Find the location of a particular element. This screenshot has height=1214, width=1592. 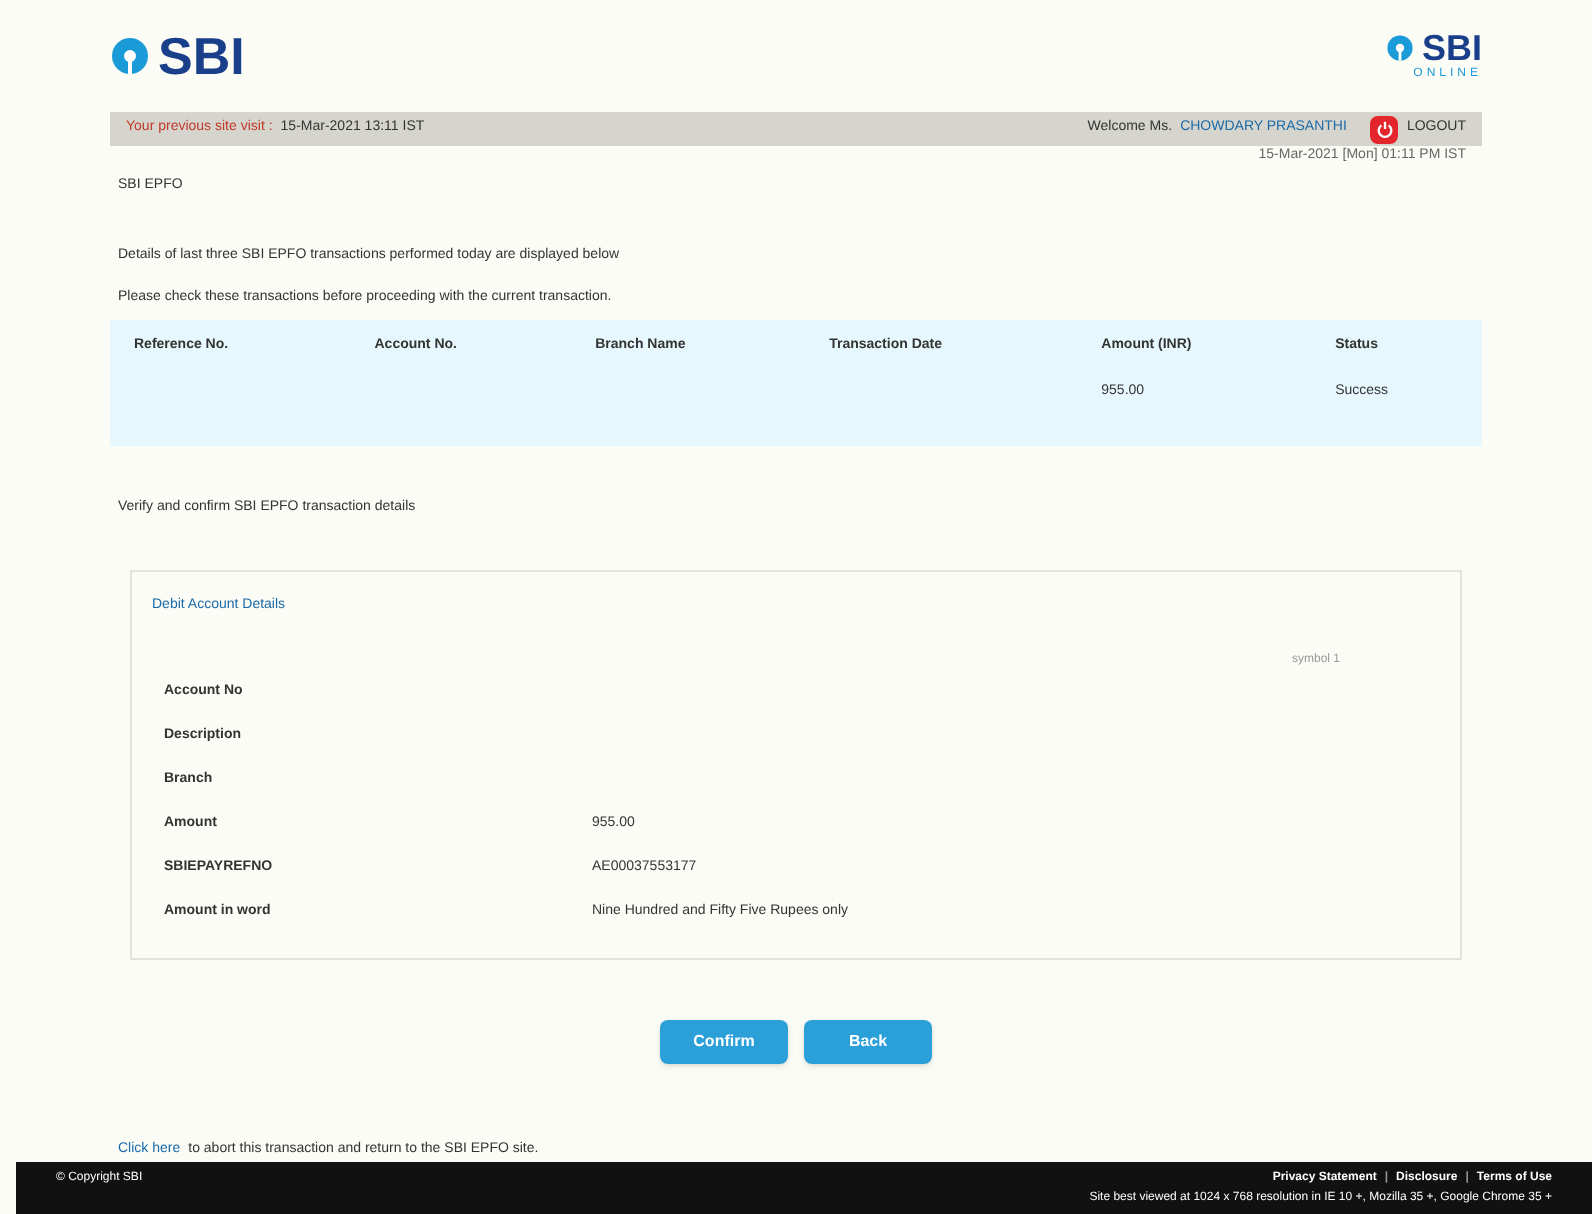

power-icon is located at coordinates (1384, 129).